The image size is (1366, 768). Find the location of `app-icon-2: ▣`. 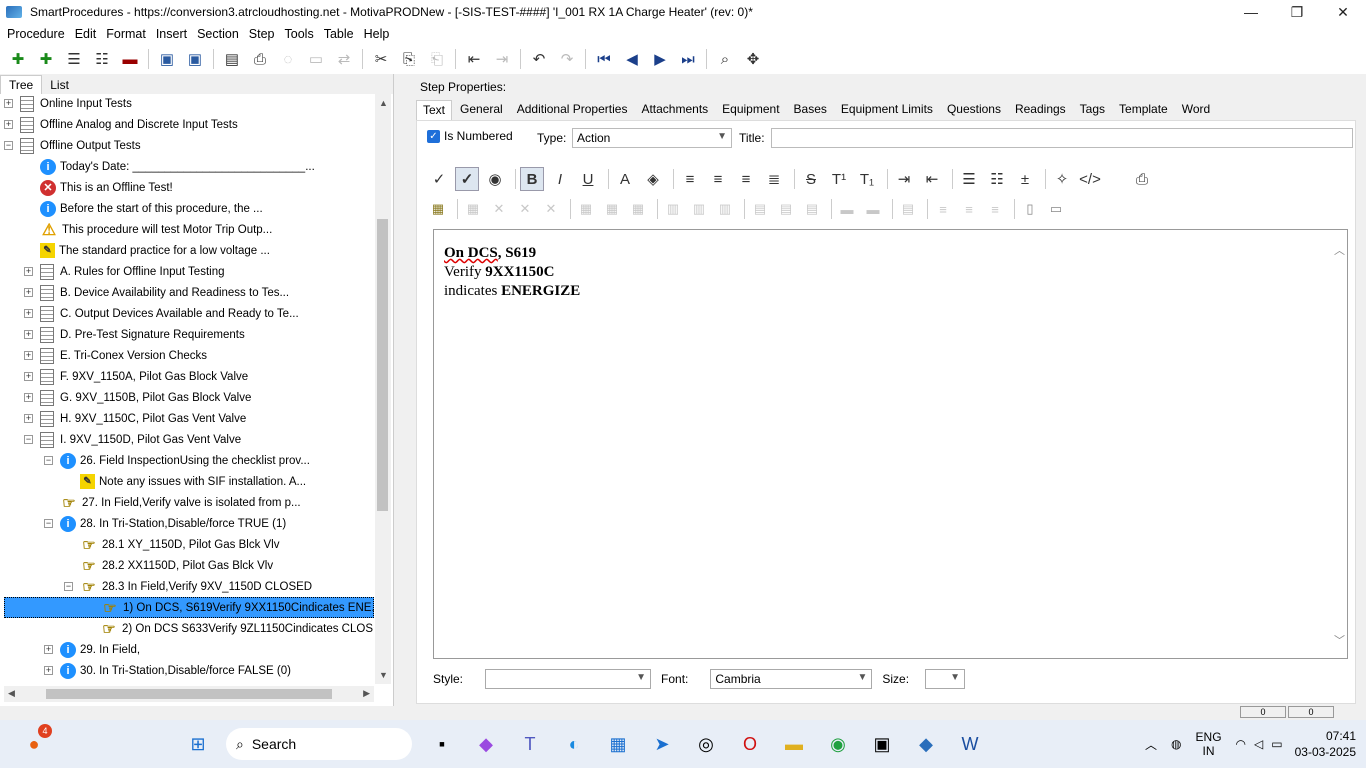

app-icon-2: ▣ is located at coordinates (882, 744).